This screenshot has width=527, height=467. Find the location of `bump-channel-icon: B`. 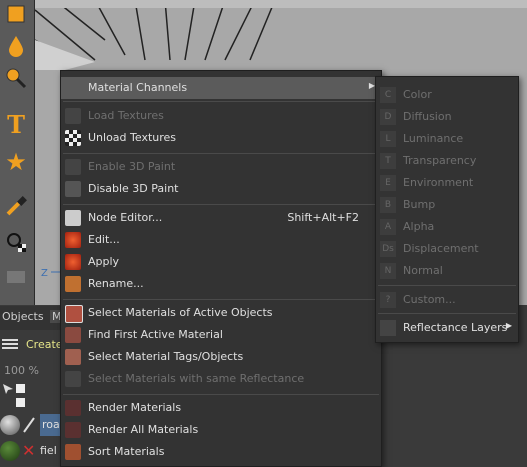

bump-channel-icon: B is located at coordinates (388, 205).